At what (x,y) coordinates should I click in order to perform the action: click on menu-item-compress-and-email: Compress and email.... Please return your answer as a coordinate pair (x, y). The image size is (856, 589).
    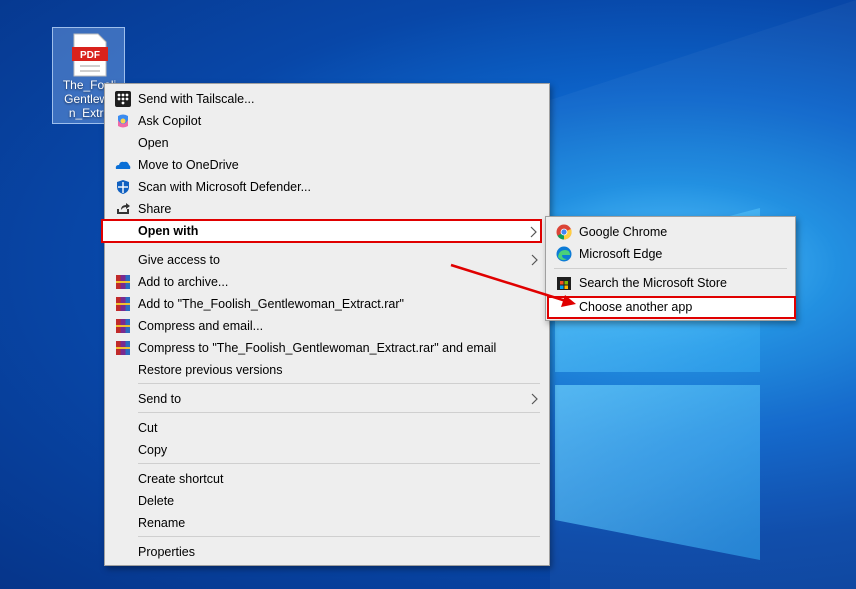
    Looking at the image, I should click on (327, 326).